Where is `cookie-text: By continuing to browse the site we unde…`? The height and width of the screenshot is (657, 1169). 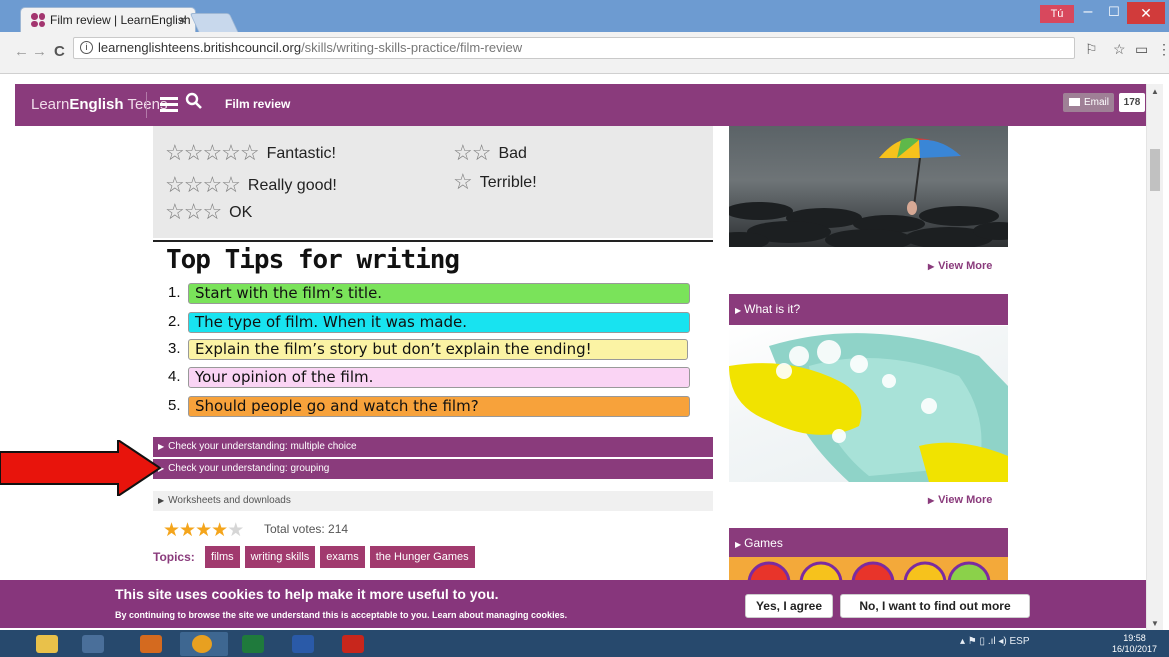 cookie-text: By continuing to browse the site we unde… is located at coordinates (341, 615).